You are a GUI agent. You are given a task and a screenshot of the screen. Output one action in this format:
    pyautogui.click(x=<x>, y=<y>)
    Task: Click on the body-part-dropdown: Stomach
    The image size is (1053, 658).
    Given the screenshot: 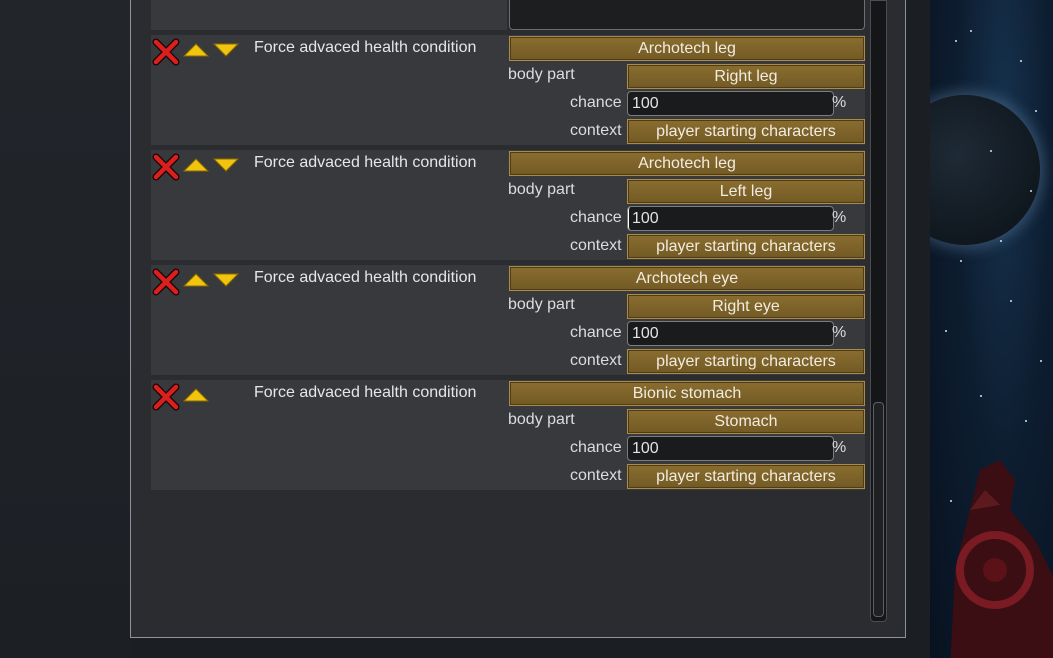 What is the action you would take?
    pyautogui.click(x=746, y=421)
    